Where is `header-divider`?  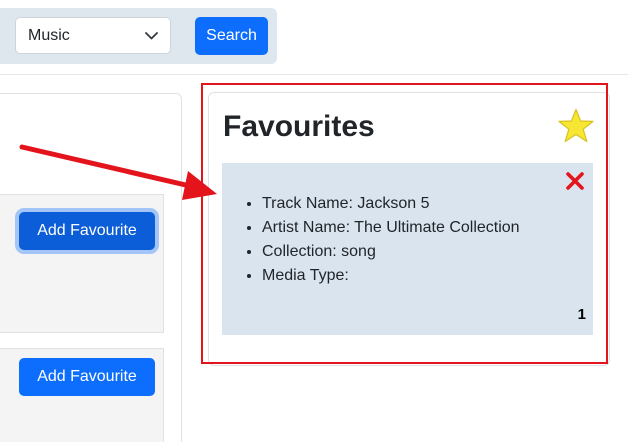 header-divider is located at coordinates (314, 74).